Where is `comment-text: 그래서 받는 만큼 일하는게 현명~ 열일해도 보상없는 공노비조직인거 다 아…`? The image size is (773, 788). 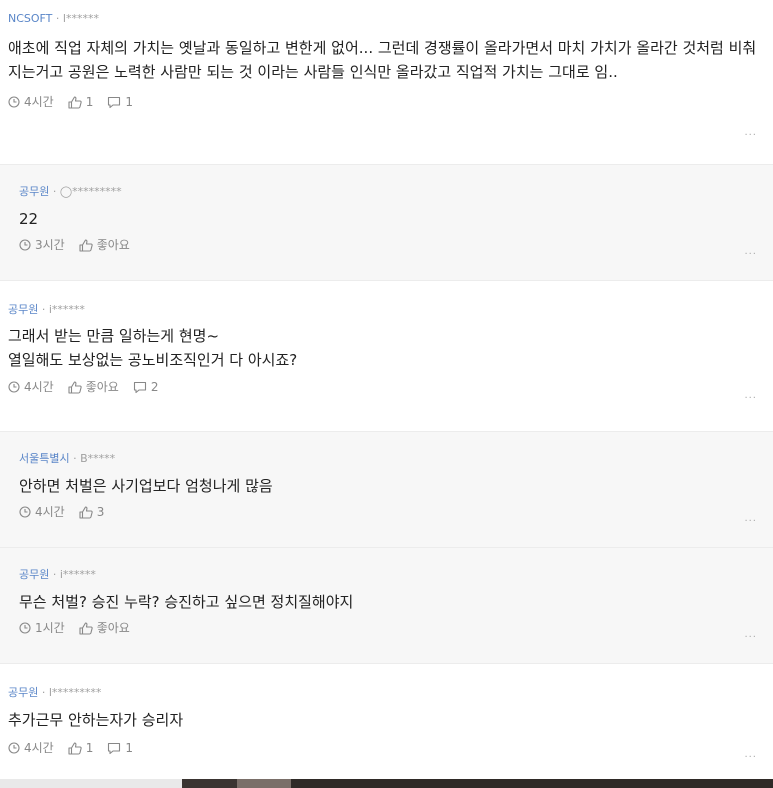 comment-text: 그래서 받는 만큼 일하는게 현명~ 열일해도 보상없는 공노비조직인거 다 아… is located at coordinates (382, 348).